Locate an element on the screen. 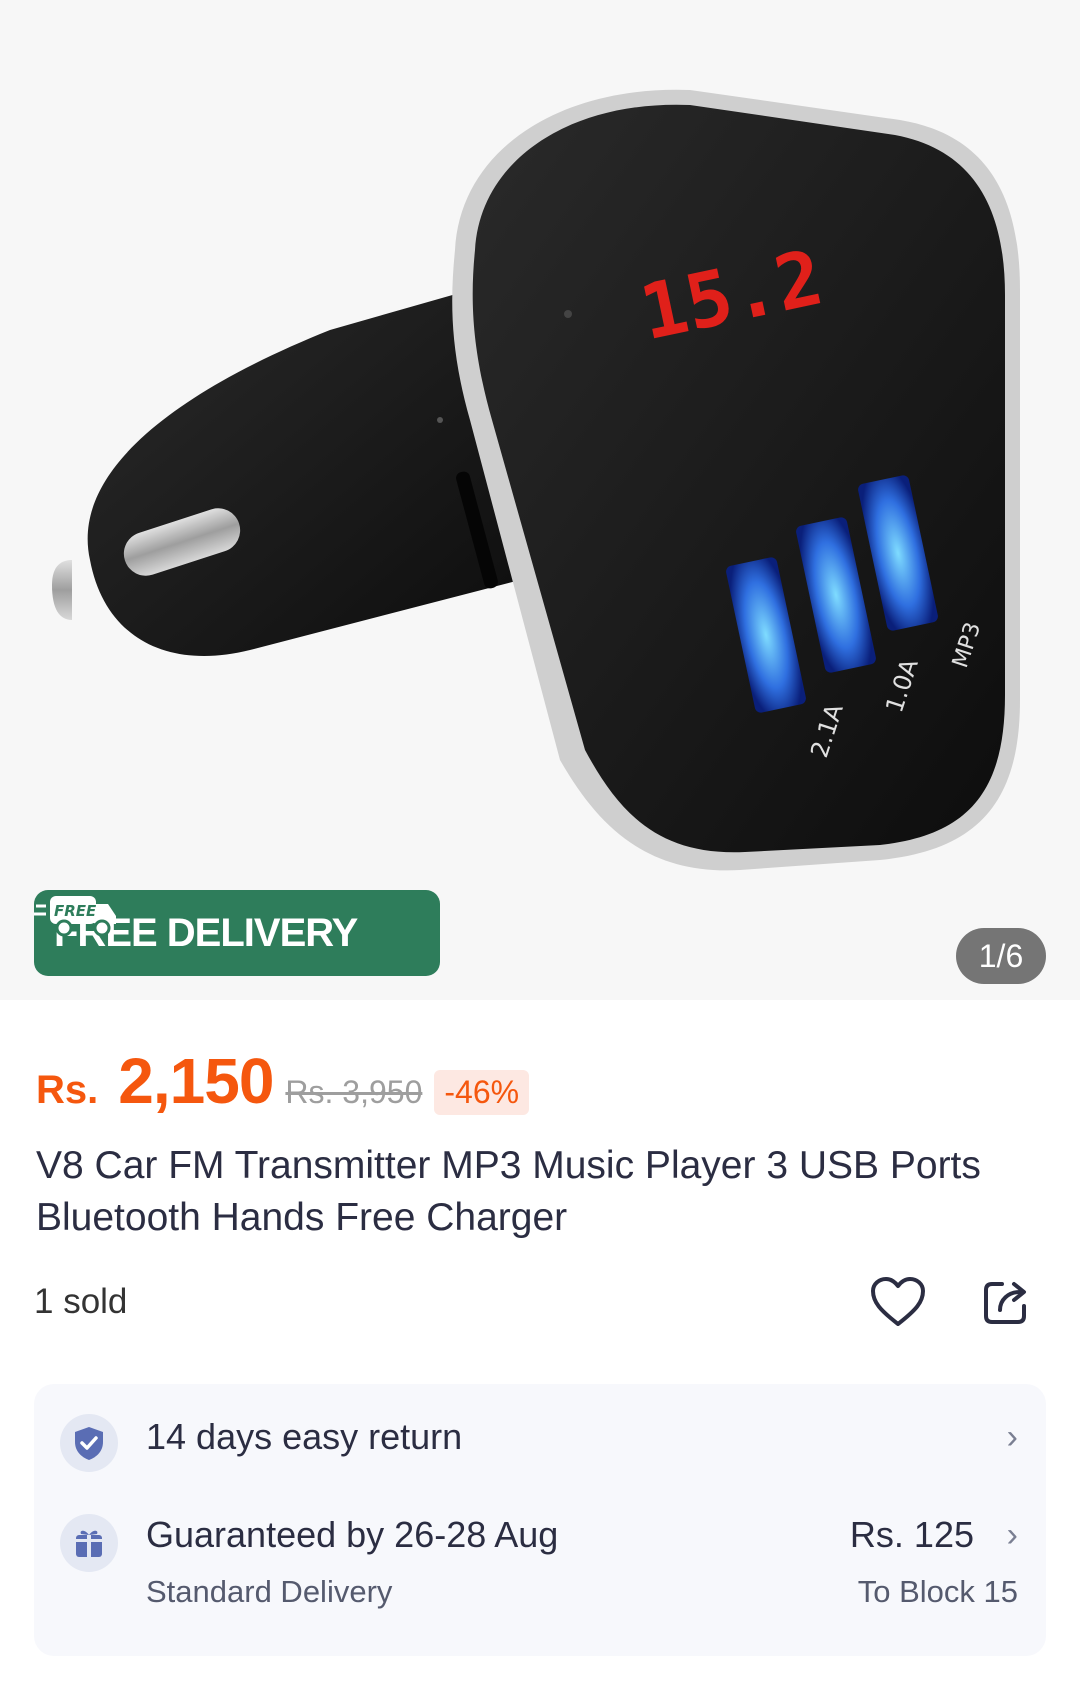 This screenshot has height=1694, width=1080. current-price: 2,150 is located at coordinates (196, 1081).